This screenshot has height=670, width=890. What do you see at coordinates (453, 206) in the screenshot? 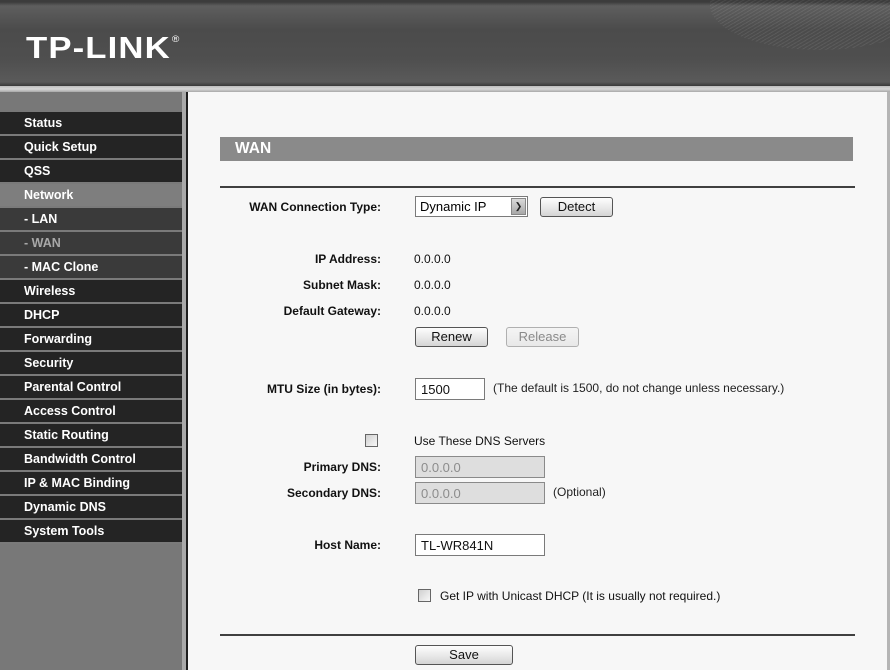
I see `wan-connection-type-value: Dynamic IP` at bounding box center [453, 206].